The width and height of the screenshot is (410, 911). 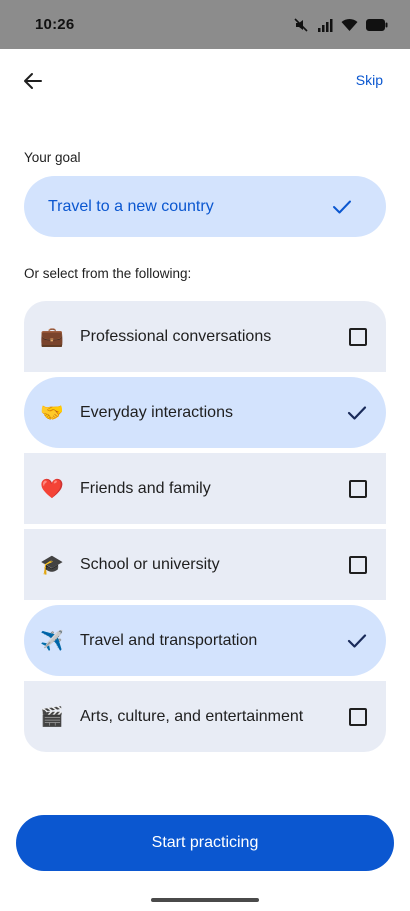 I want to click on option-friends-and-family: ❤️ Friends and family, so click(x=205, y=488).